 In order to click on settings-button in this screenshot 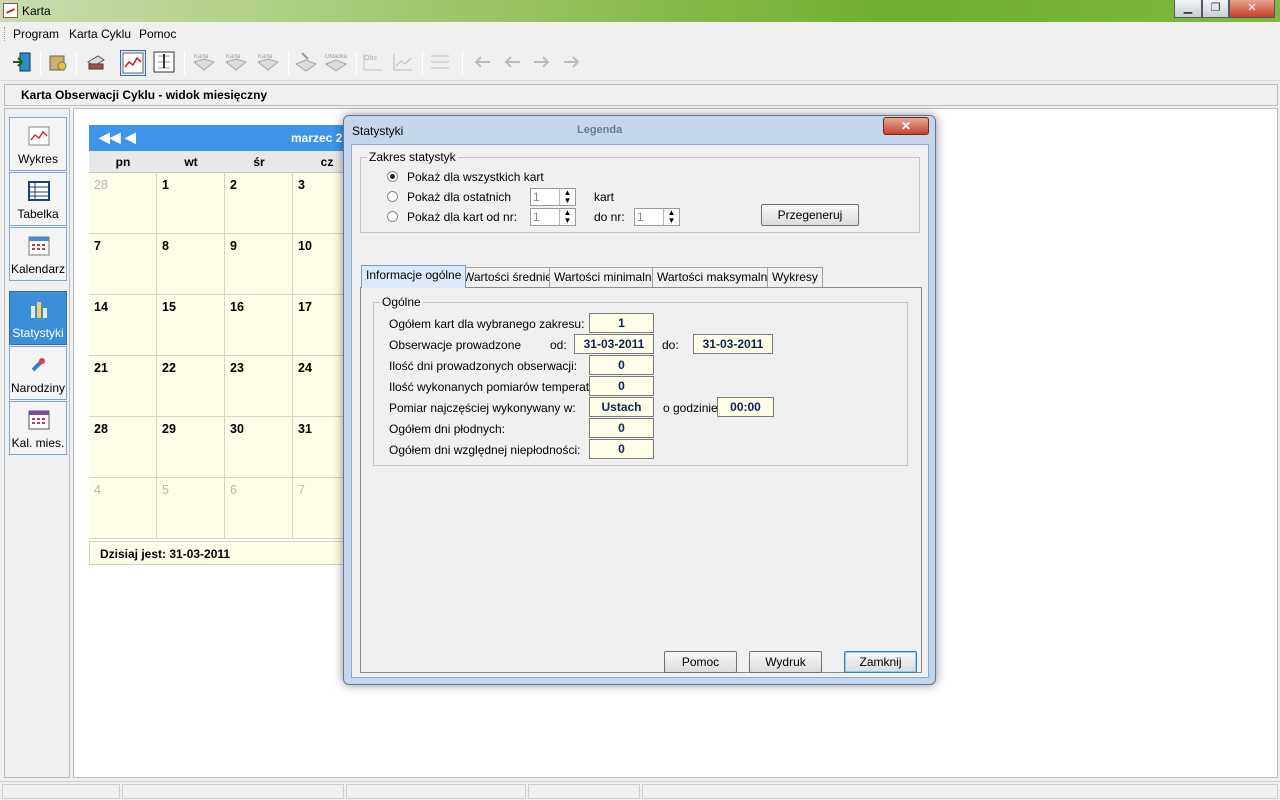, I will do `click(59, 63)`.